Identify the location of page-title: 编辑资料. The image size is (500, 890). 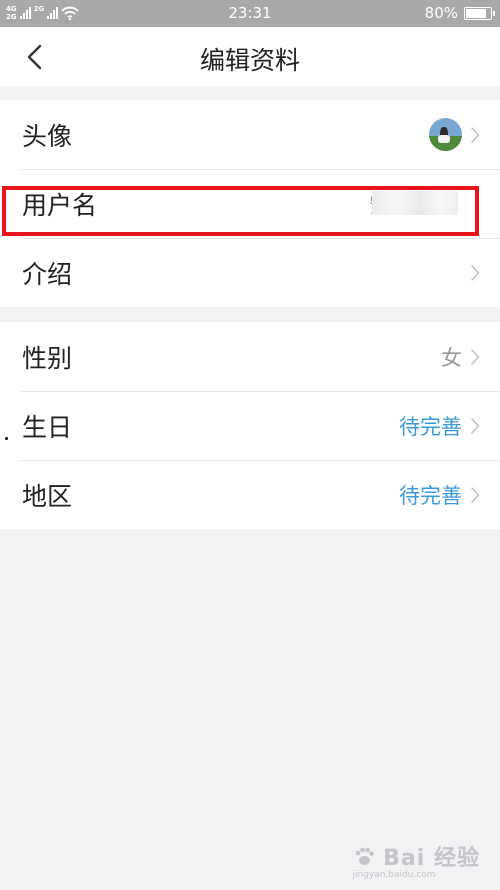
(249, 60).